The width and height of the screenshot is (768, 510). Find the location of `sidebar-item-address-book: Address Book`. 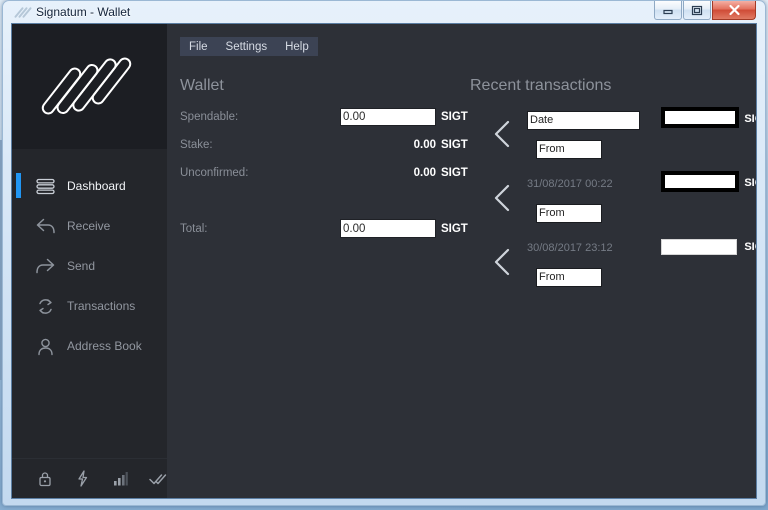

sidebar-item-address-book: Address Book is located at coordinates (89, 346).